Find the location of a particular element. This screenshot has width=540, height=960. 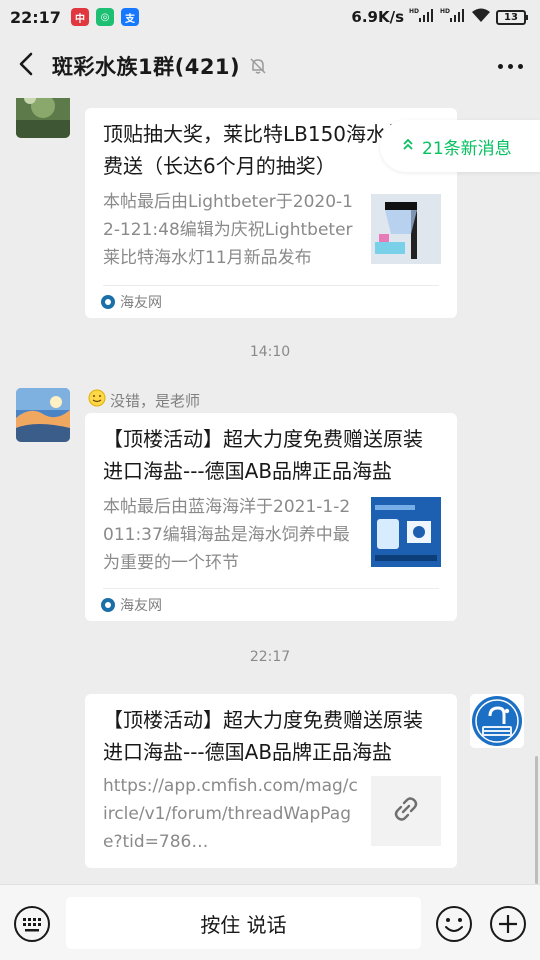

new-messages-button: 21条新消息 is located at coordinates (460, 146).